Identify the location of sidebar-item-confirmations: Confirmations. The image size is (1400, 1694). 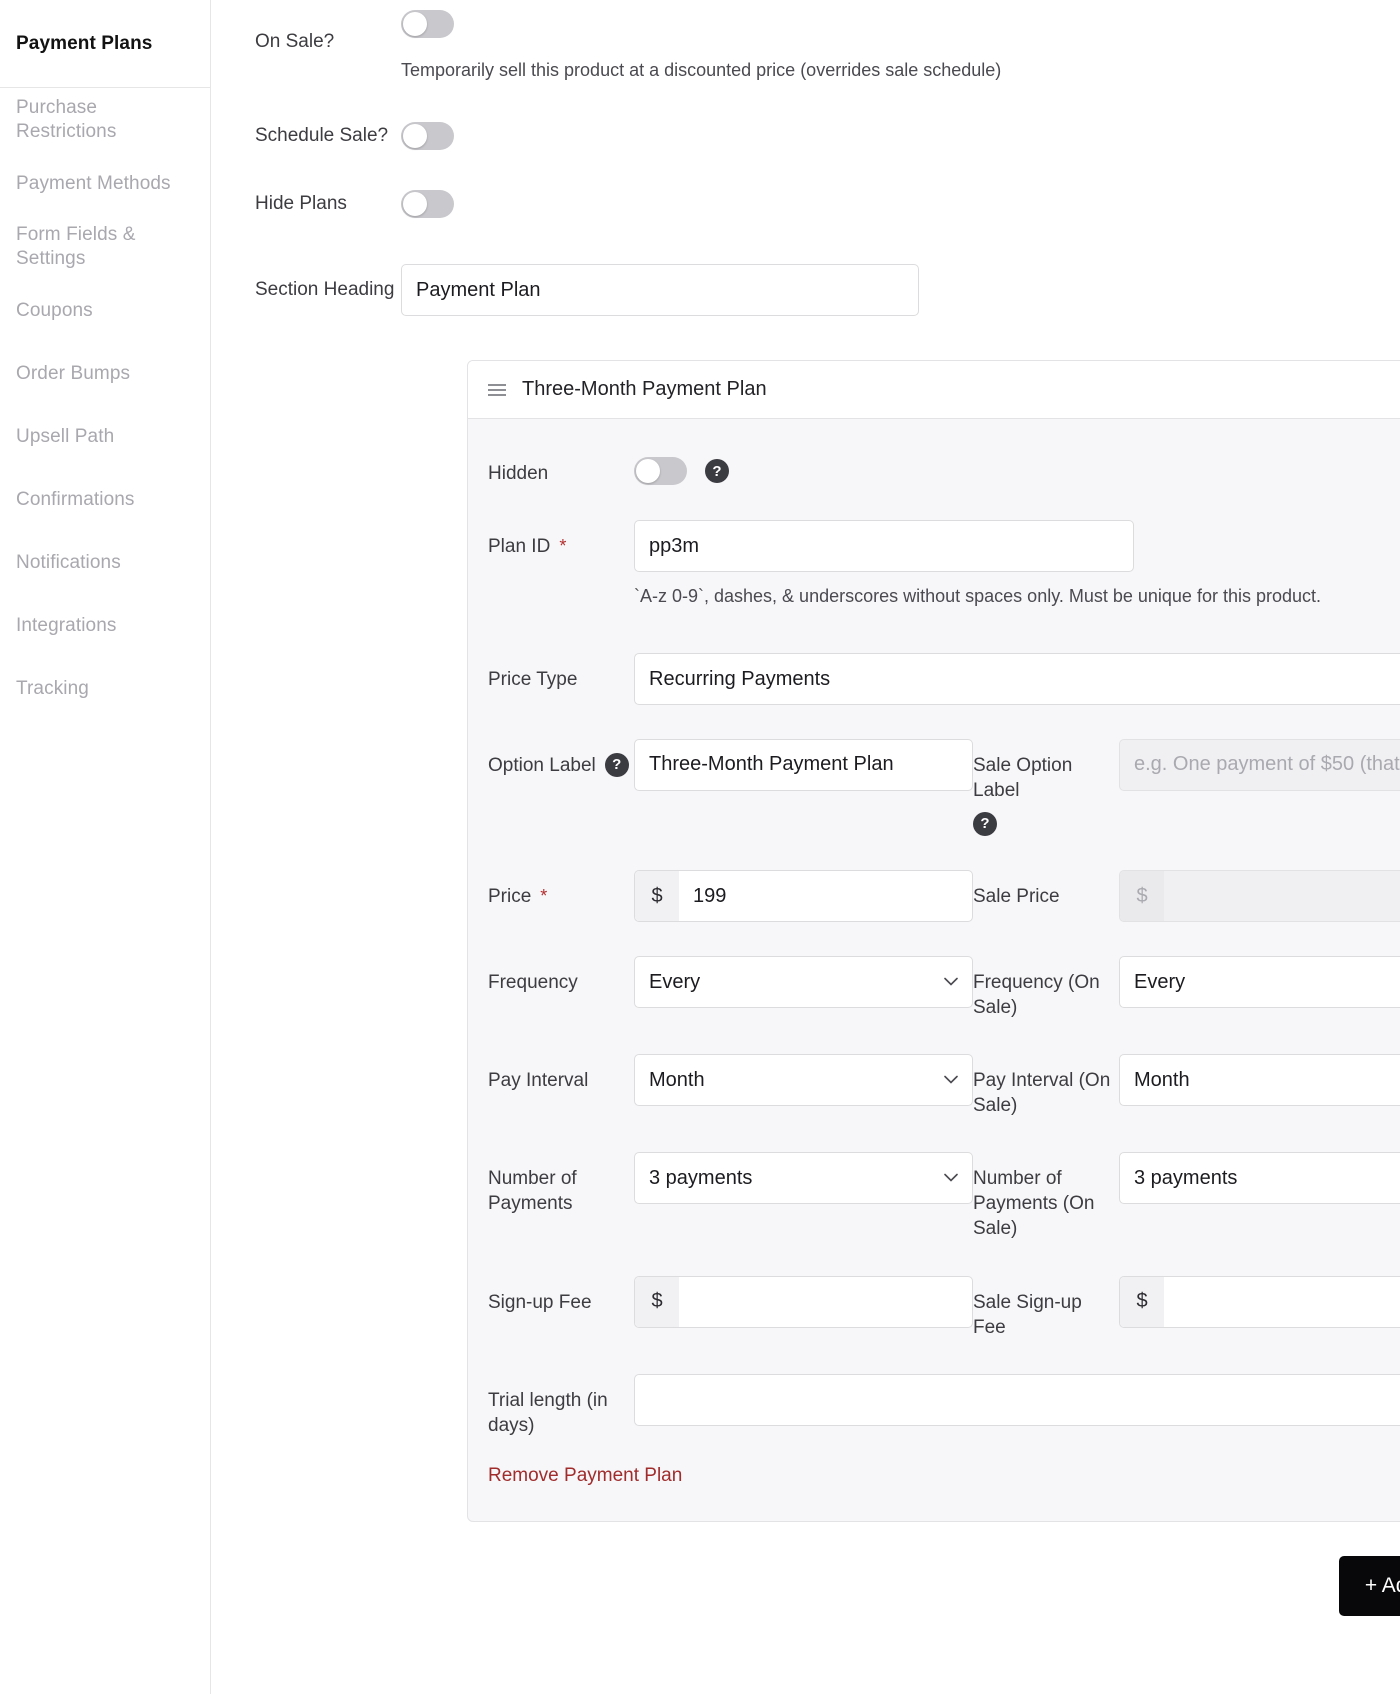
(105, 499).